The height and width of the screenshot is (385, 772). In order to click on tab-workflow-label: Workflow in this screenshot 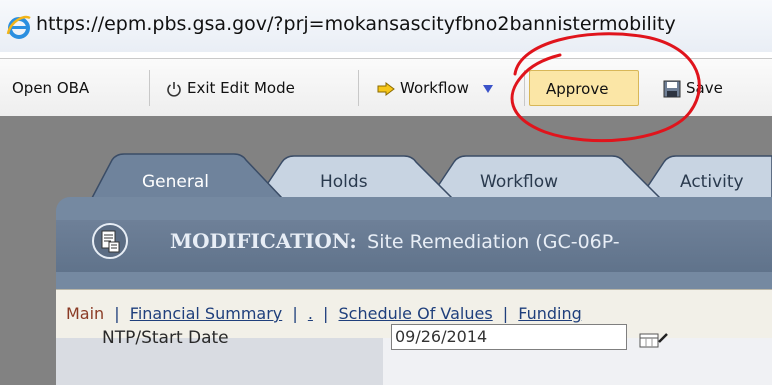, I will do `click(519, 182)`.